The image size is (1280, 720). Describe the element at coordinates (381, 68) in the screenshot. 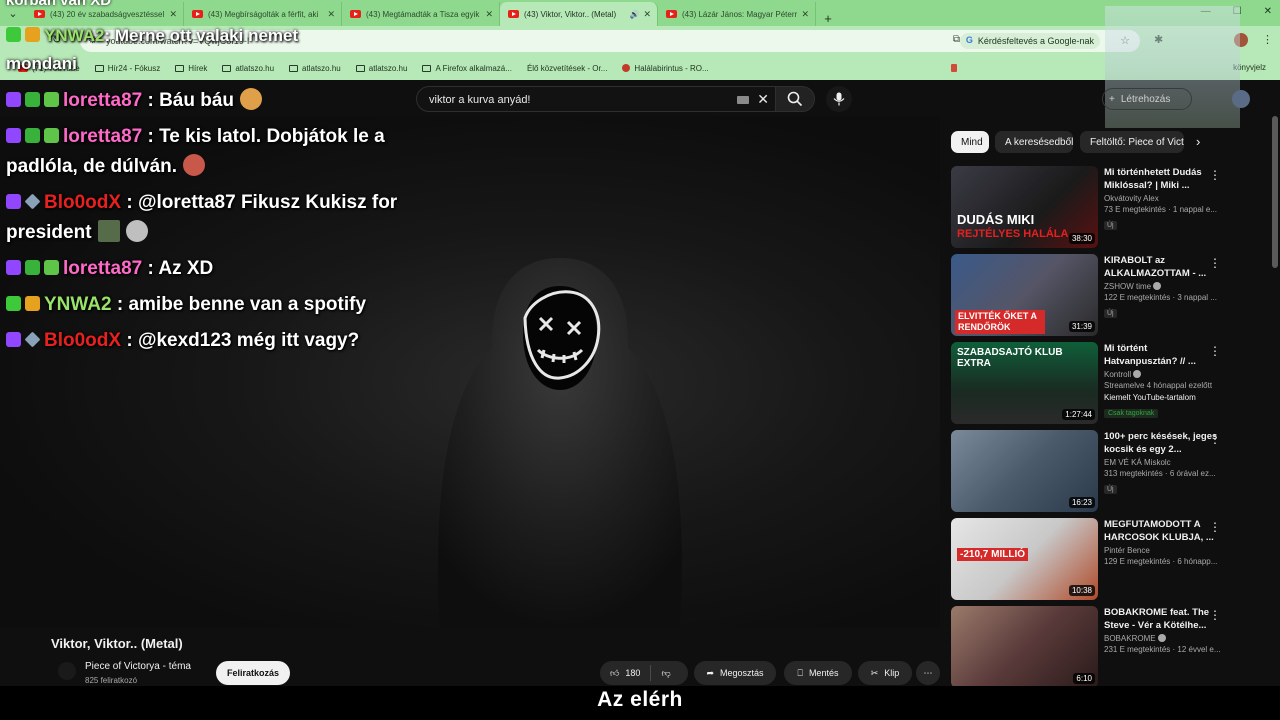

I see `bookmark-item: atlatszo.hu` at that location.